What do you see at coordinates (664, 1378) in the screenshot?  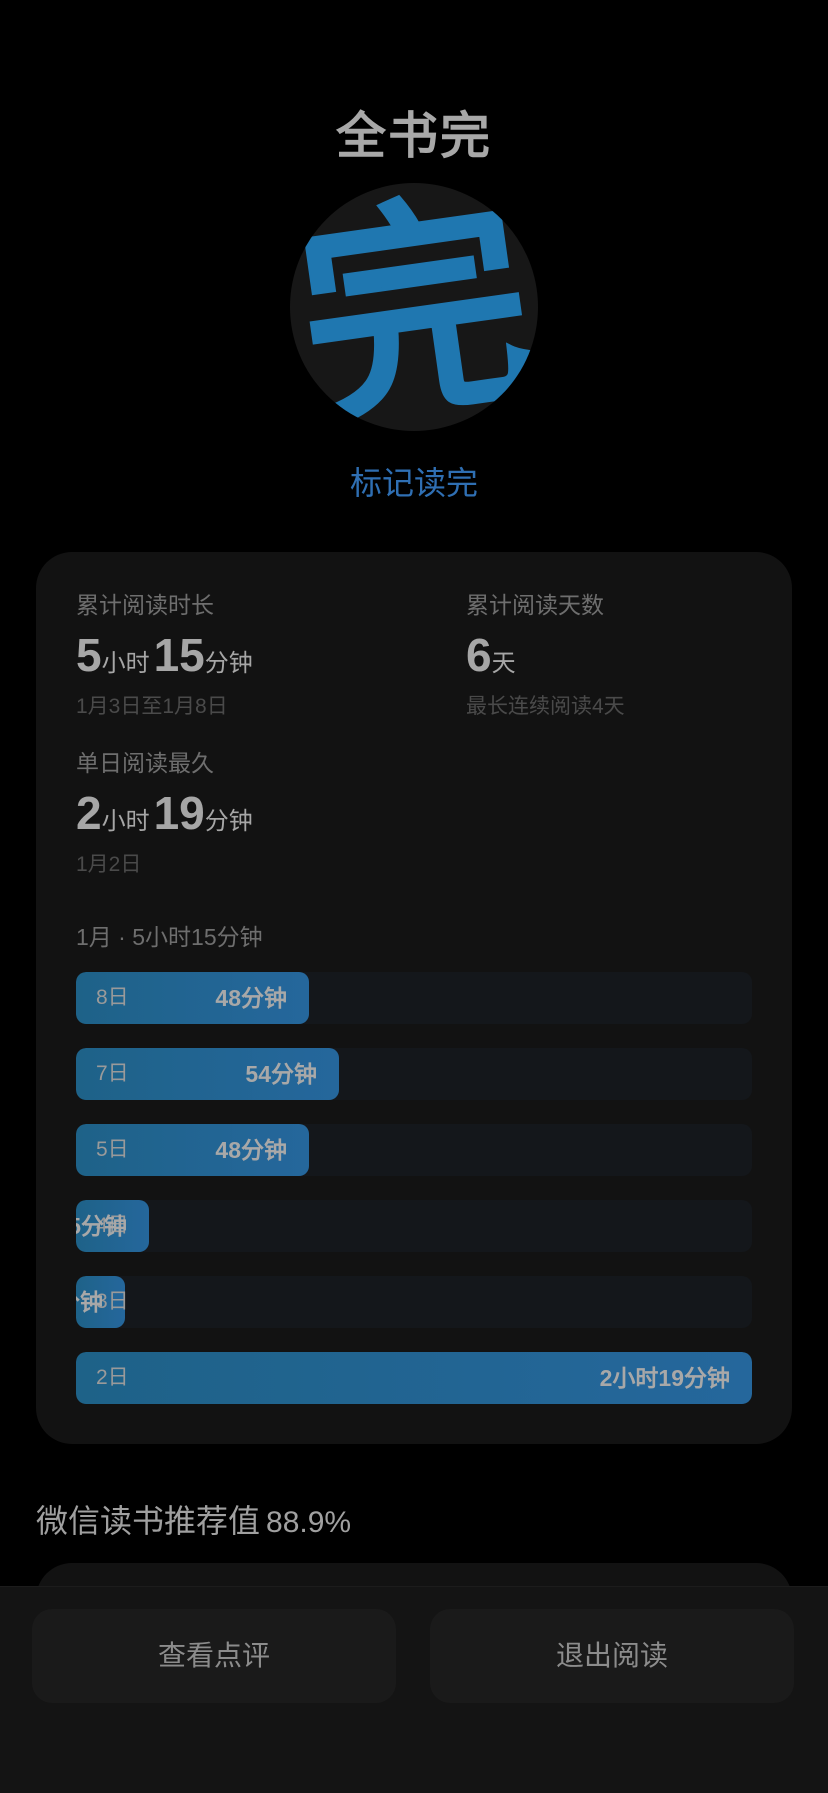 I see `bar-value-label: 2小时19分钟` at bounding box center [664, 1378].